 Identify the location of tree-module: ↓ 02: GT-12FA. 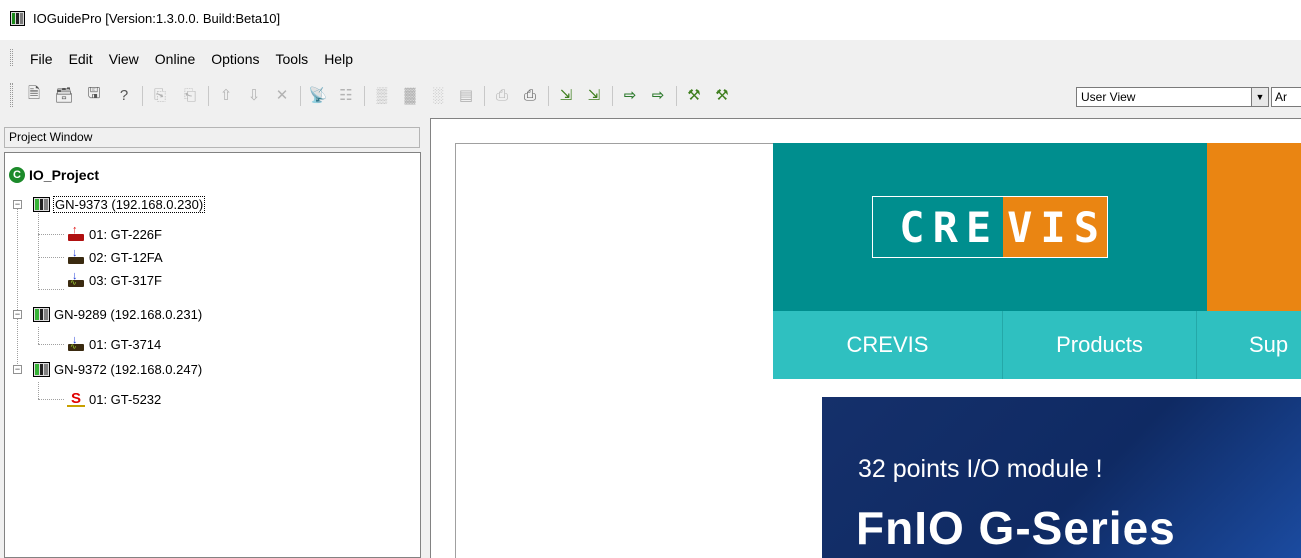
(115, 257).